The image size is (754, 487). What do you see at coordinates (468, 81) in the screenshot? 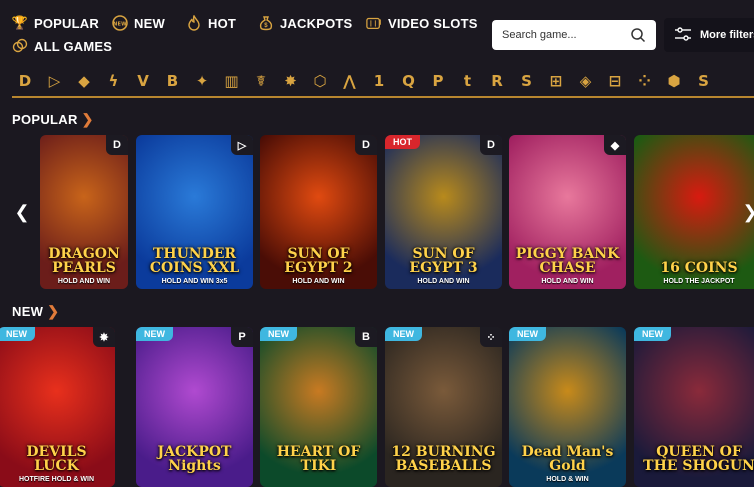
I see `provider-logo: t` at bounding box center [468, 81].